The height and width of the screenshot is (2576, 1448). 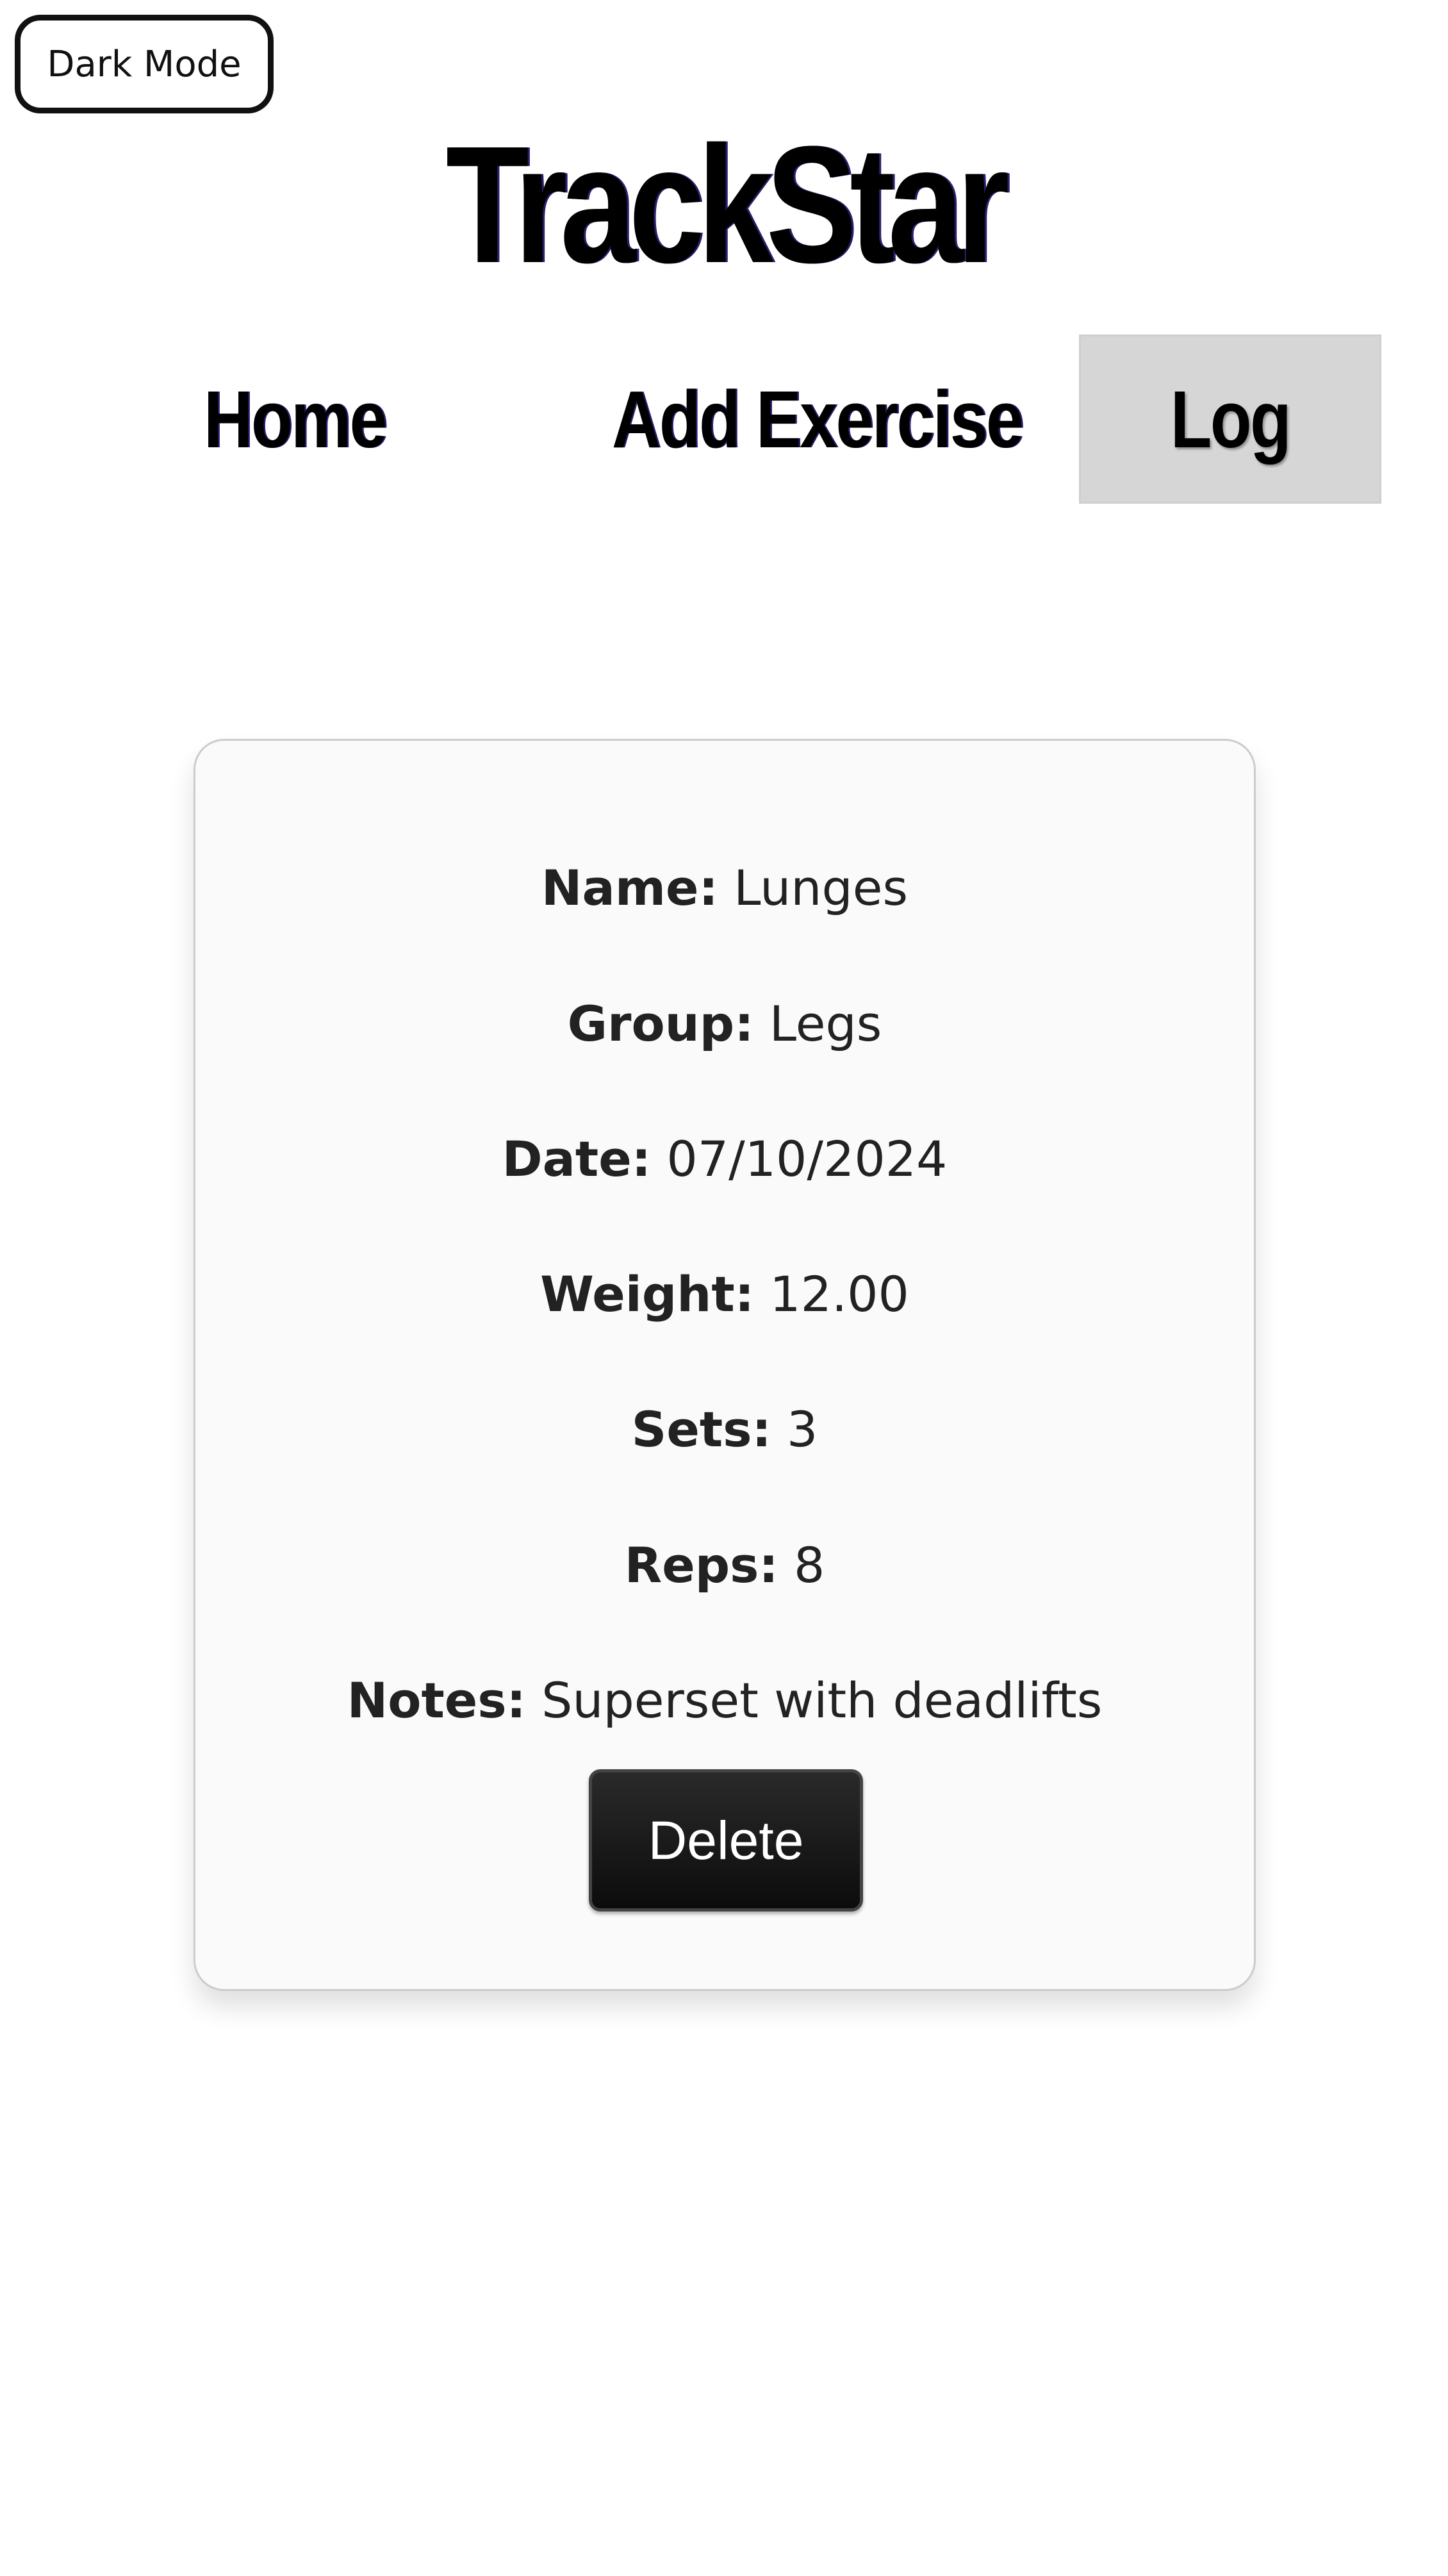 I want to click on nav-item-home: Home, so click(x=295, y=419).